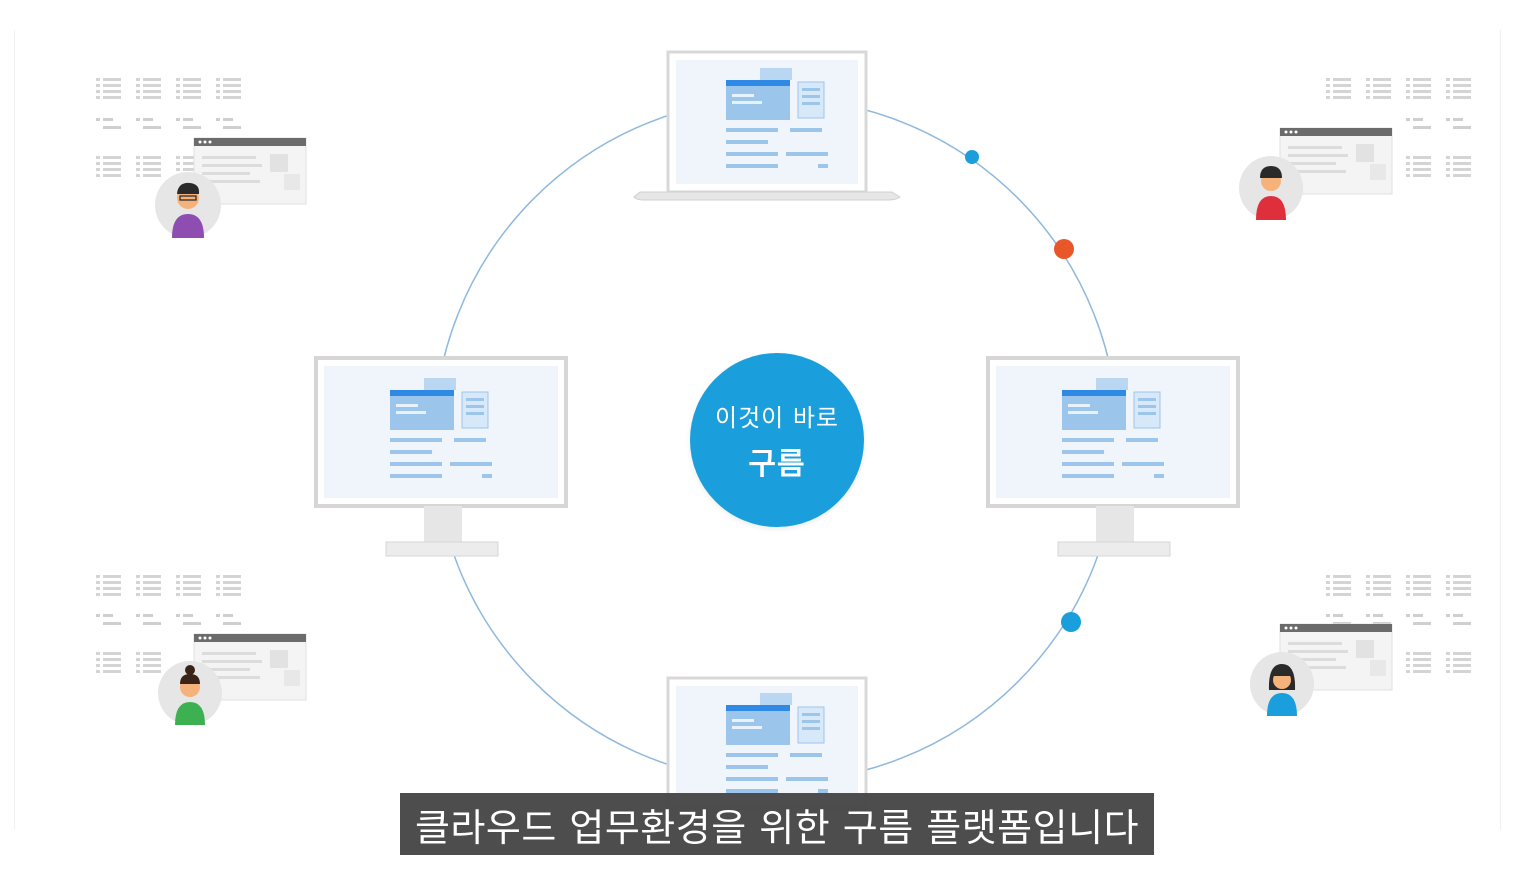 This screenshot has height=875, width=1516. I want to click on center-brand-badge: 이것이 바로 구름, so click(777, 440).